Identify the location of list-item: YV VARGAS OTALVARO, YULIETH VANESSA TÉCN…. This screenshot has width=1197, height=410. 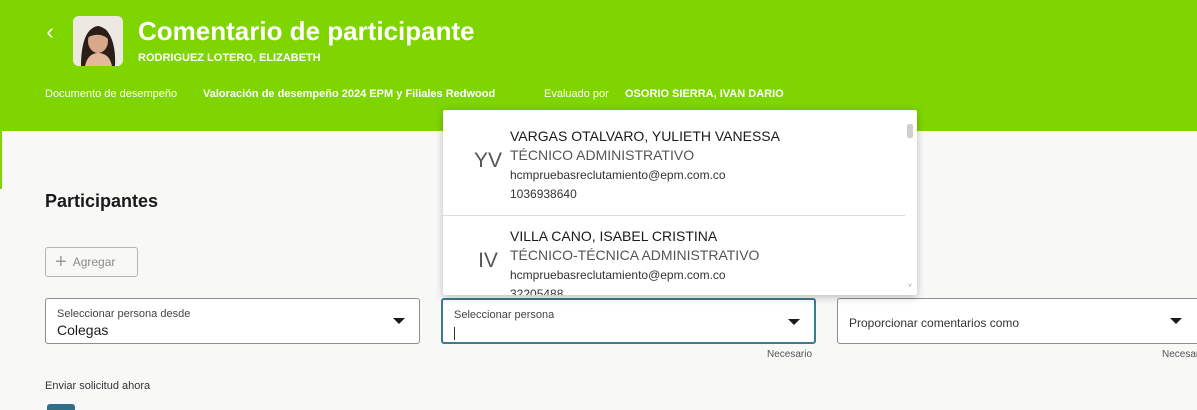
(674, 164).